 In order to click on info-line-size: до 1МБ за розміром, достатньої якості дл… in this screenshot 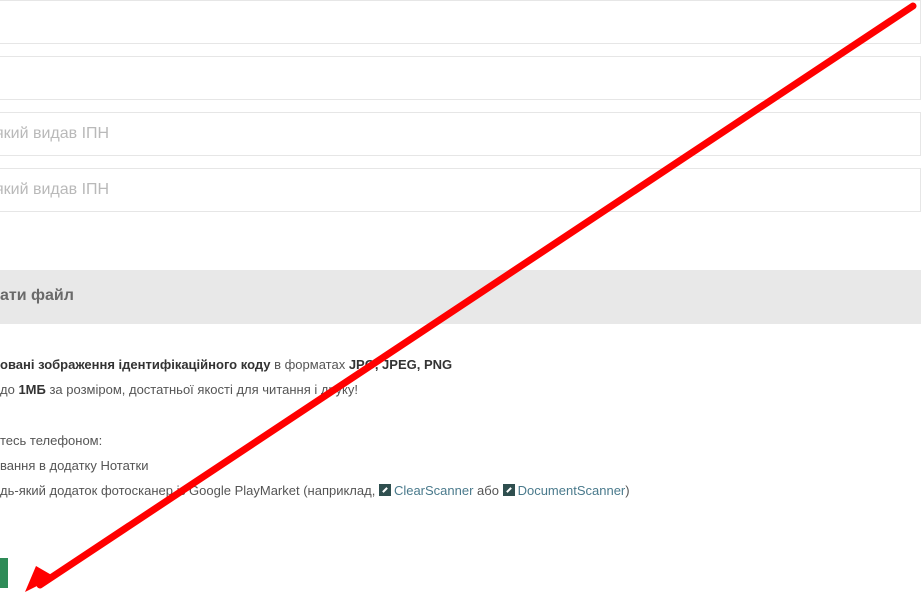, I will do `click(179, 390)`.